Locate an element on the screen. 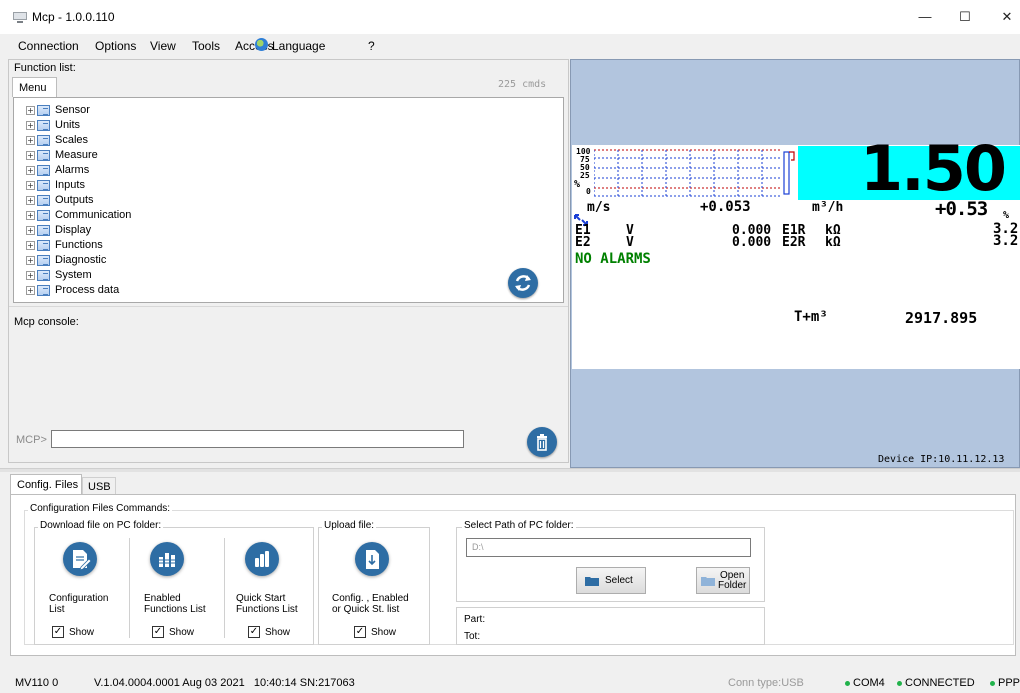 This screenshot has height=693, width=1020. tree-item-sensor: + Sensor is located at coordinates (58, 110).